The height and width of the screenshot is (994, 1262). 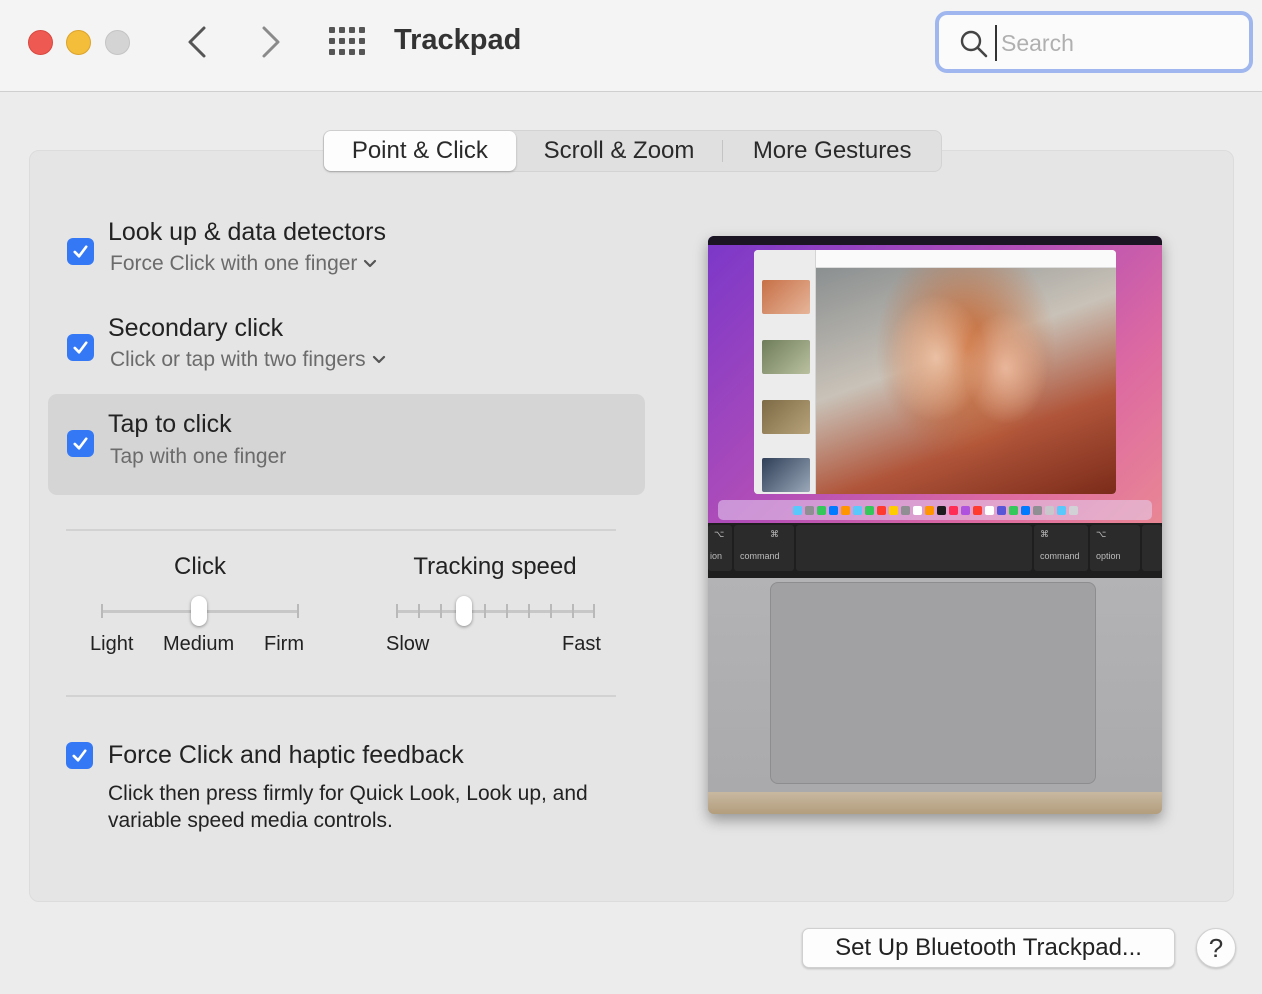 What do you see at coordinates (1216, 948) in the screenshot?
I see `help-button: ?` at bounding box center [1216, 948].